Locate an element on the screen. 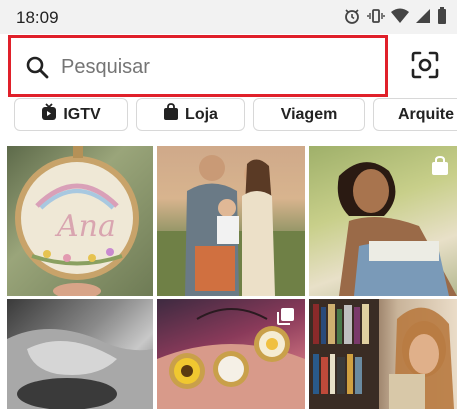 This screenshot has width=457, height=409. grid-post-bookshelf is located at coordinates (383, 354).